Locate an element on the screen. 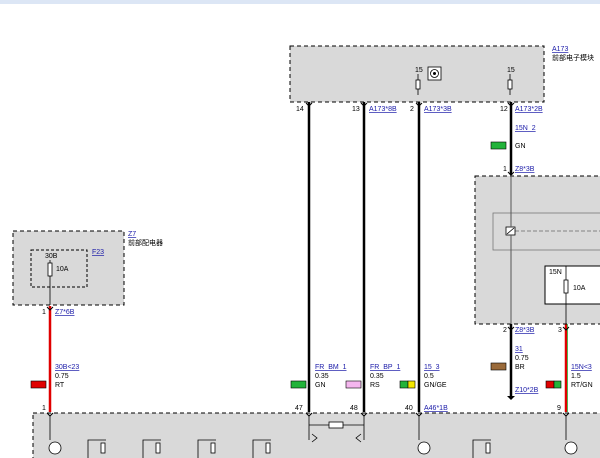 This screenshot has width=600, height=458. pin-a173-2: 2 is located at coordinates (412, 109).